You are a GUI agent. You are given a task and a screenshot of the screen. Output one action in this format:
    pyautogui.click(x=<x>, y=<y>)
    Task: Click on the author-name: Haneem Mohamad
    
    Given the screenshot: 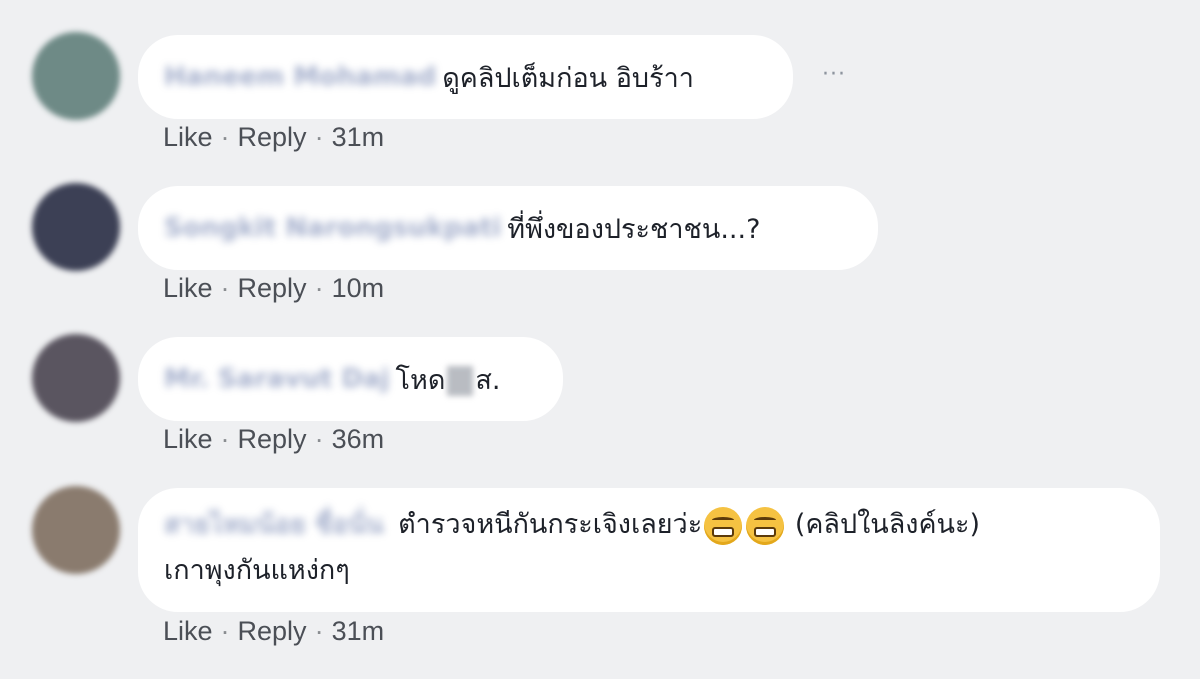 What is the action you would take?
    pyautogui.click(x=300, y=77)
    